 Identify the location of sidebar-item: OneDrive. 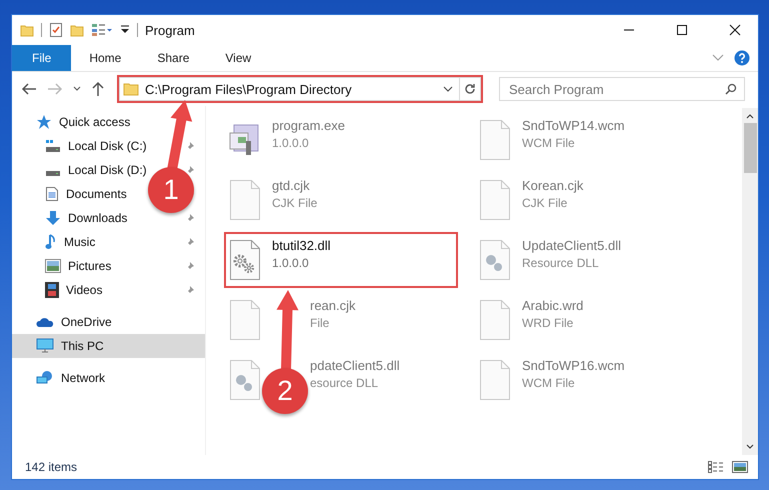
(74, 322).